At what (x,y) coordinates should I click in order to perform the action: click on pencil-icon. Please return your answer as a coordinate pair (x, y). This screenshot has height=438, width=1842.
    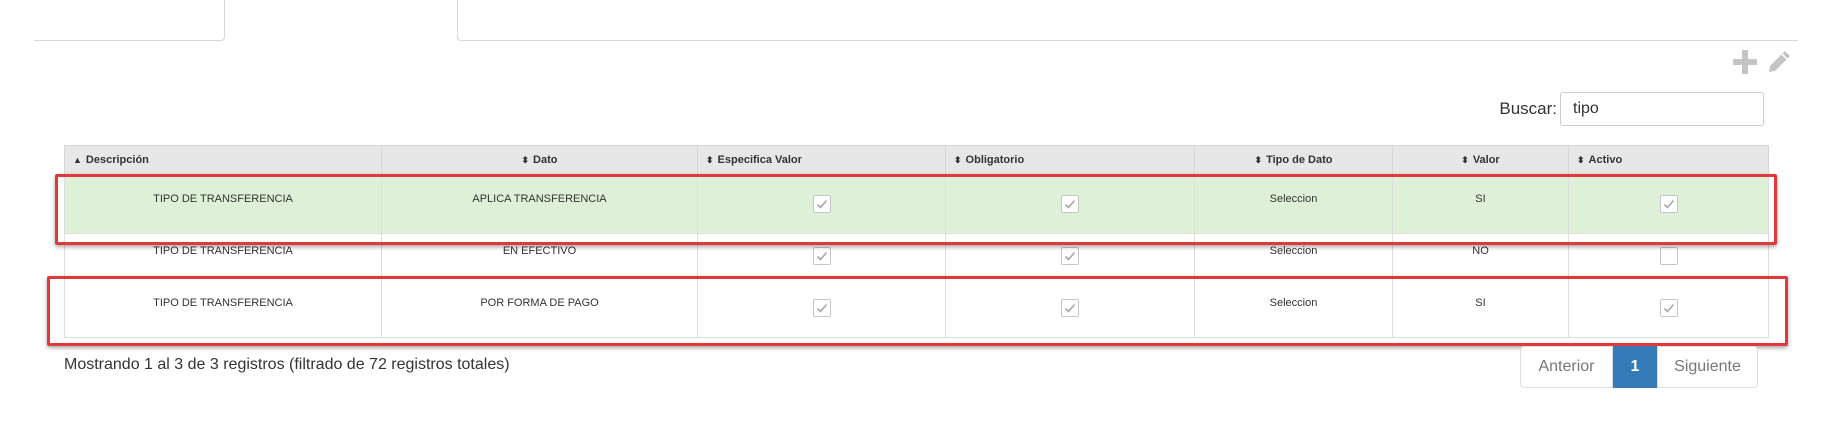
    Looking at the image, I should click on (1779, 62).